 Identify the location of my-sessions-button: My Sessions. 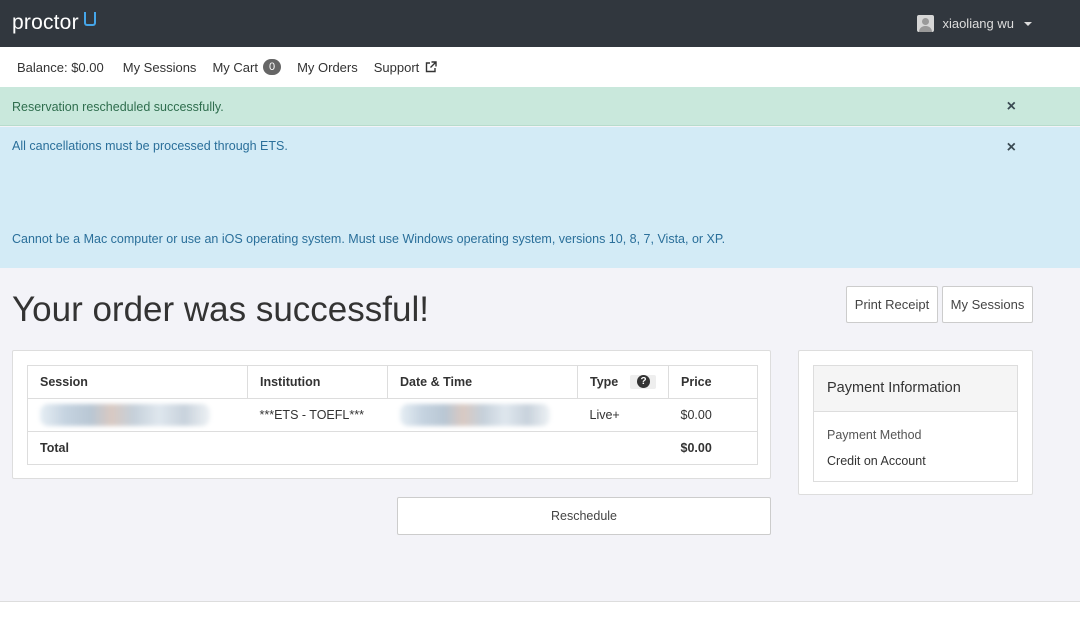
(987, 304).